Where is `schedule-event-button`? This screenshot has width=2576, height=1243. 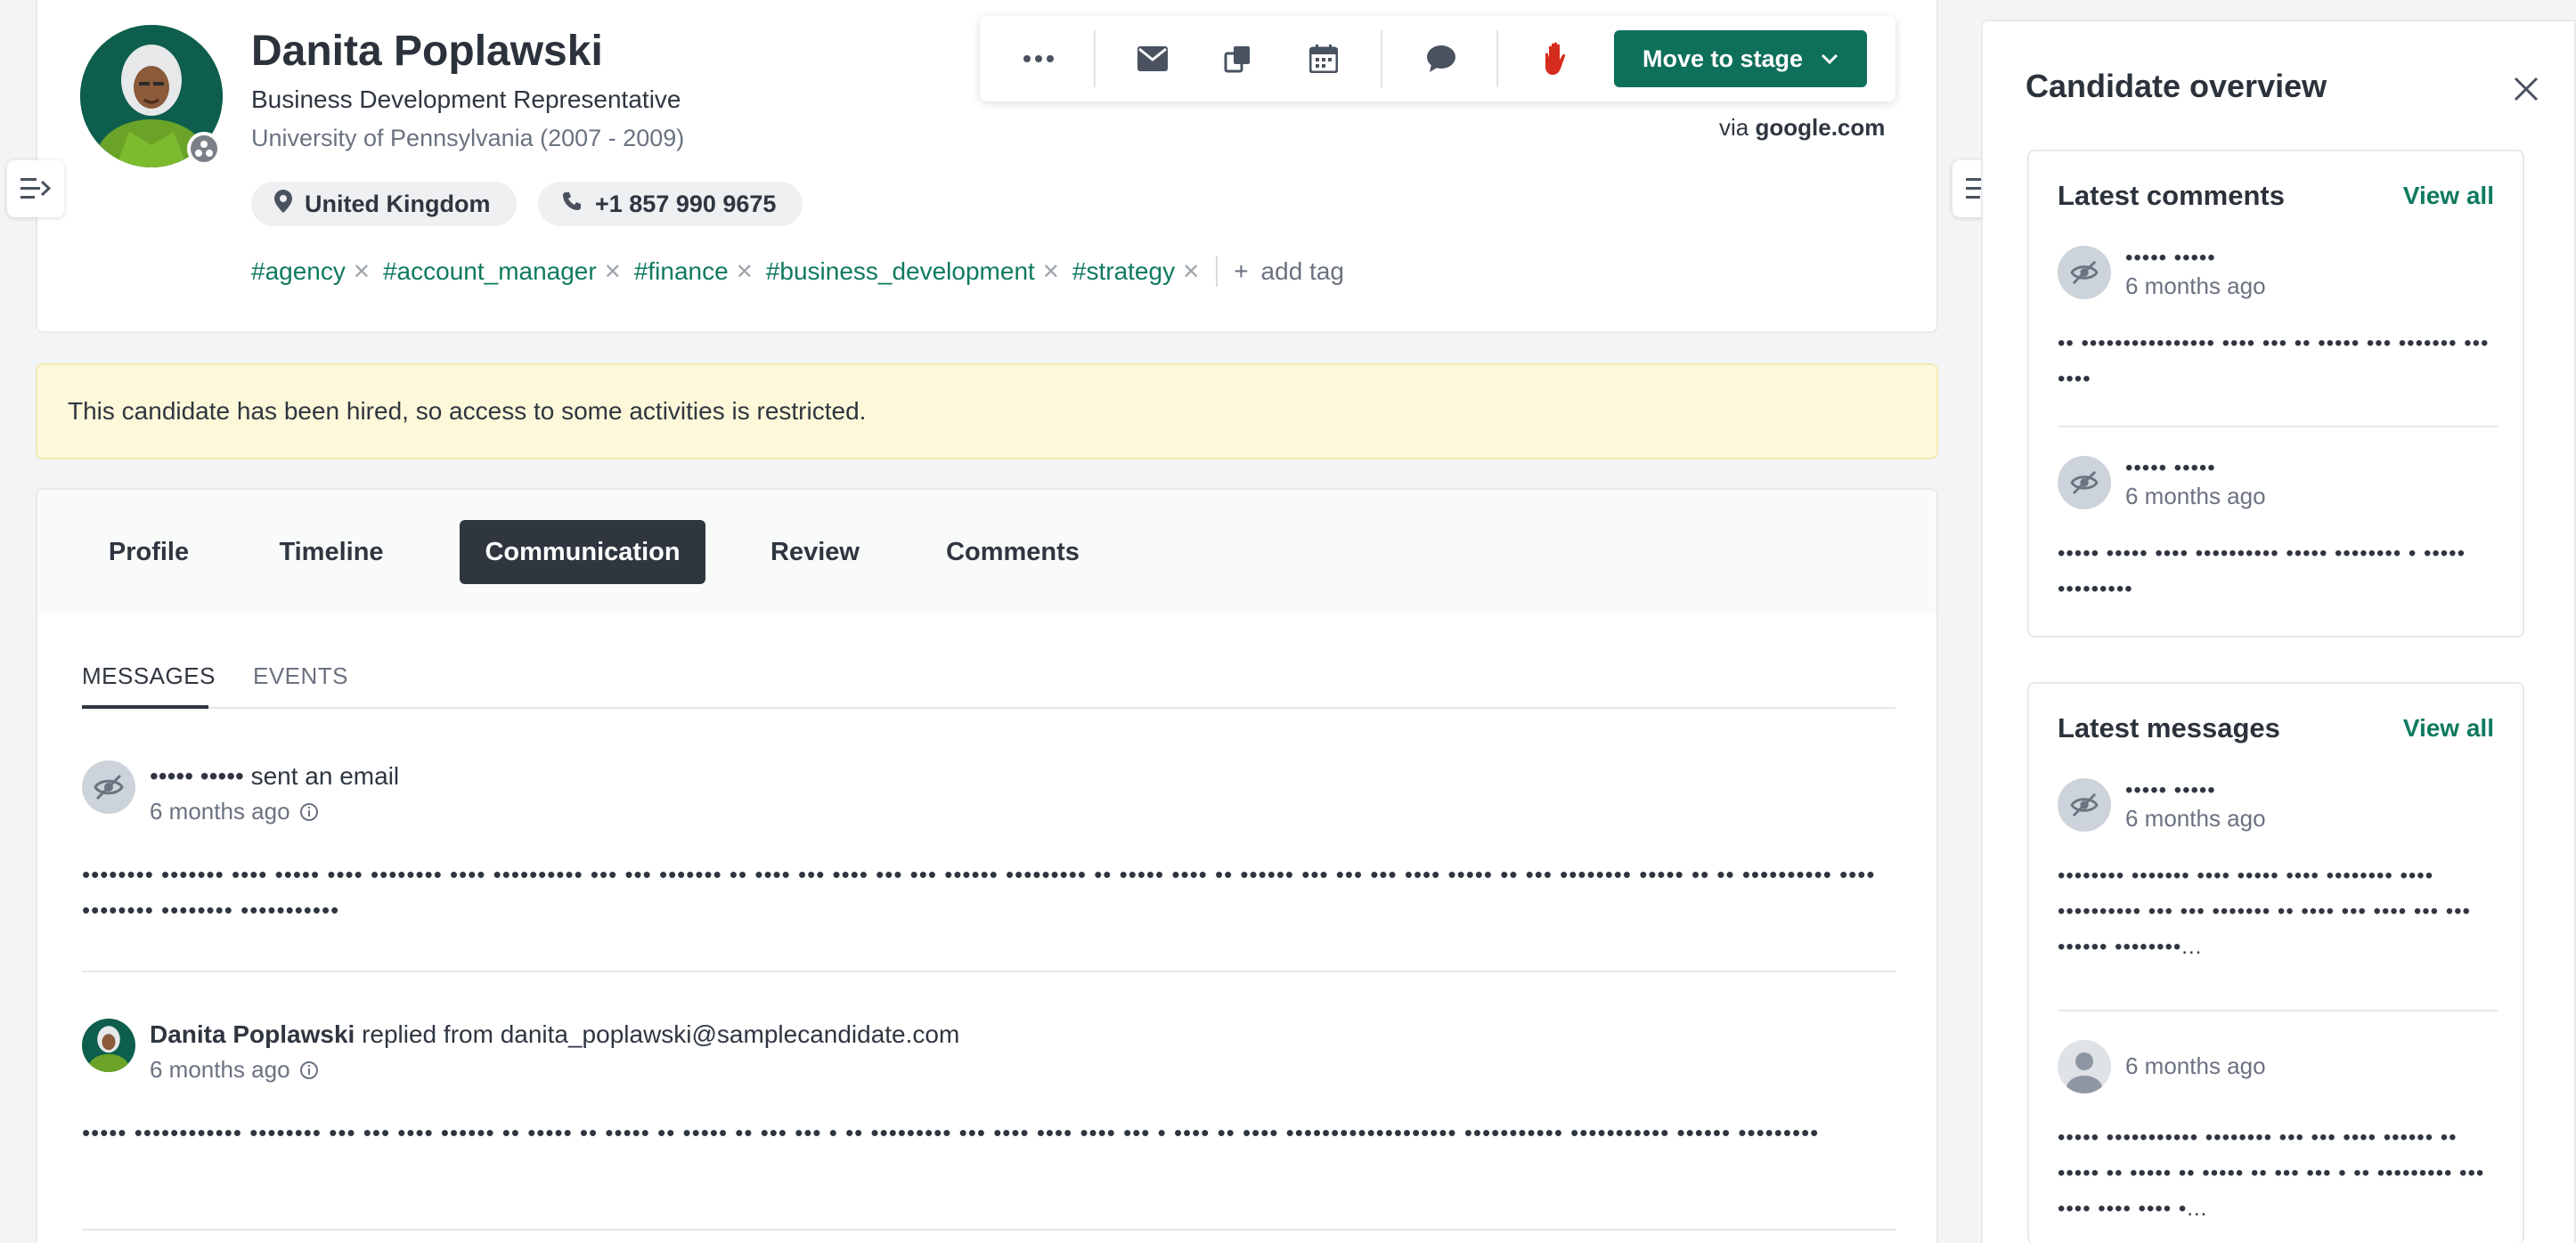
schedule-event-button is located at coordinates (1324, 59).